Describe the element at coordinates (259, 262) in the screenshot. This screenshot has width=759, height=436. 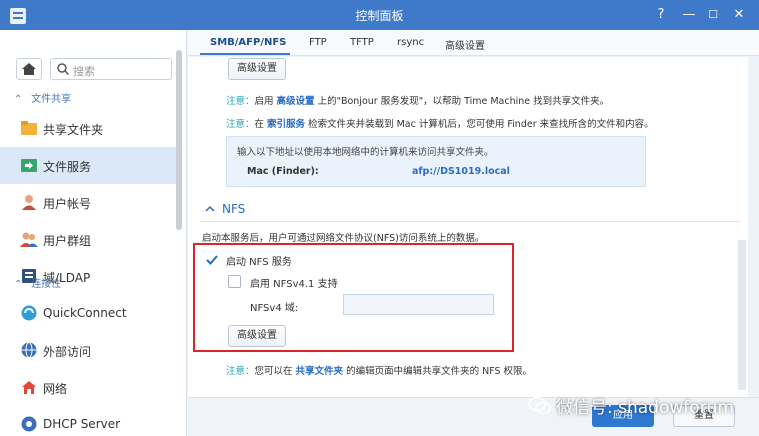
I see `enable-nfs-label: 启动 NFS 服务` at that location.